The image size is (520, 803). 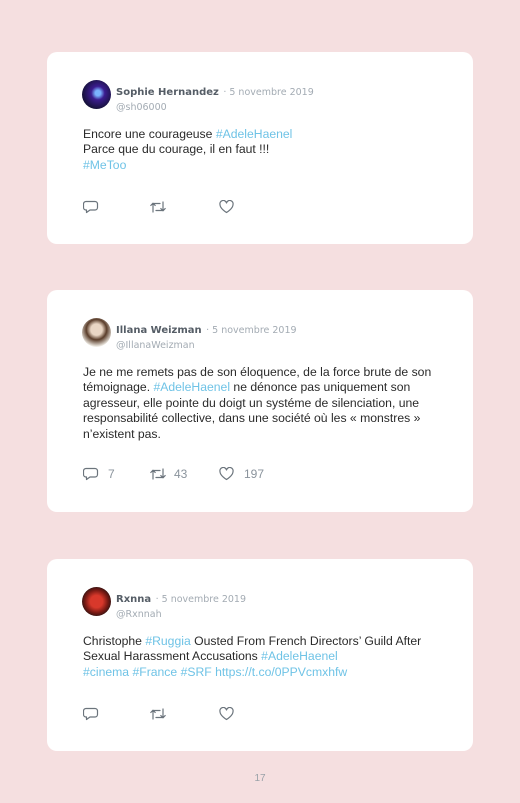 I want to click on text-segment: Encore une courageuse, so click(x=149, y=134).